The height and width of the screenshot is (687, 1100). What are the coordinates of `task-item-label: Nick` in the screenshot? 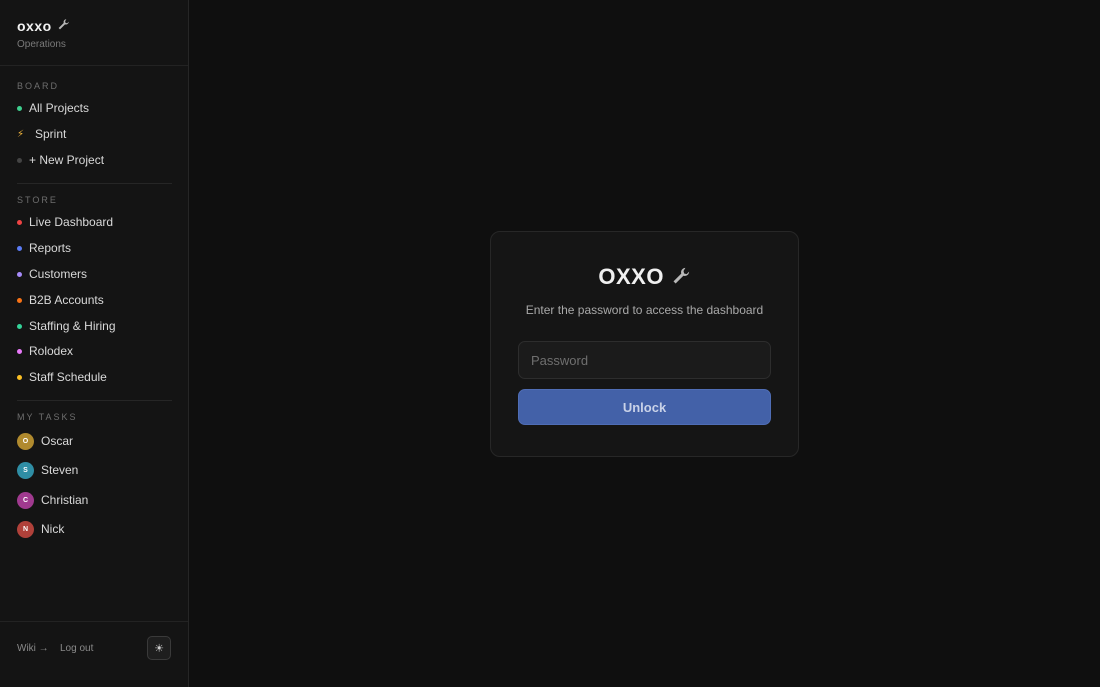 It's located at (53, 529).